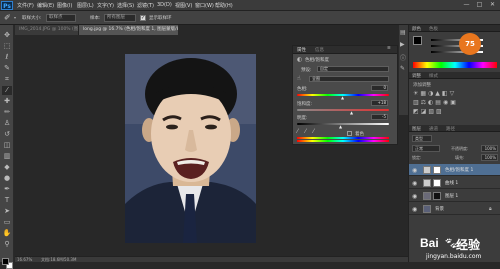 The height and width of the screenshot is (269, 500). I want to click on opacity-value: 100%, so click(489, 148).